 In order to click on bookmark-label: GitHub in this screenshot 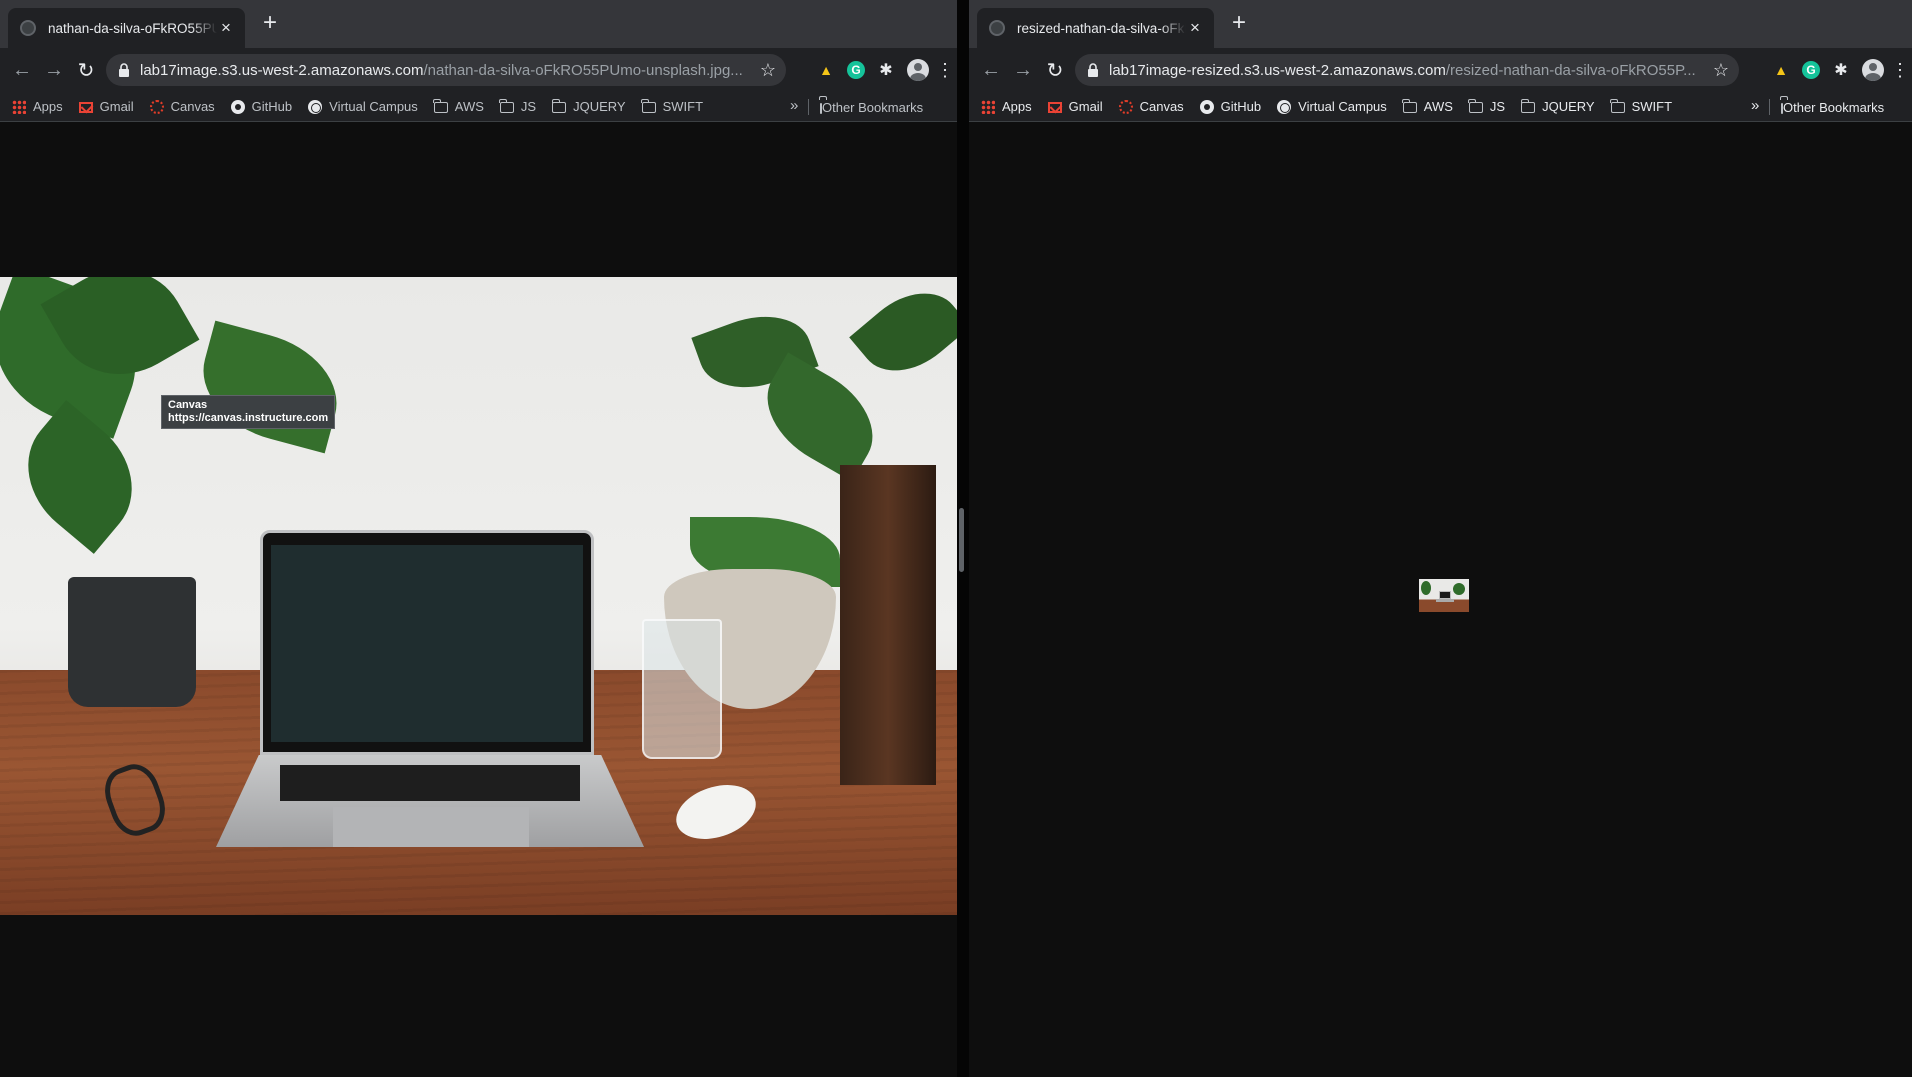, I will do `click(1241, 106)`.